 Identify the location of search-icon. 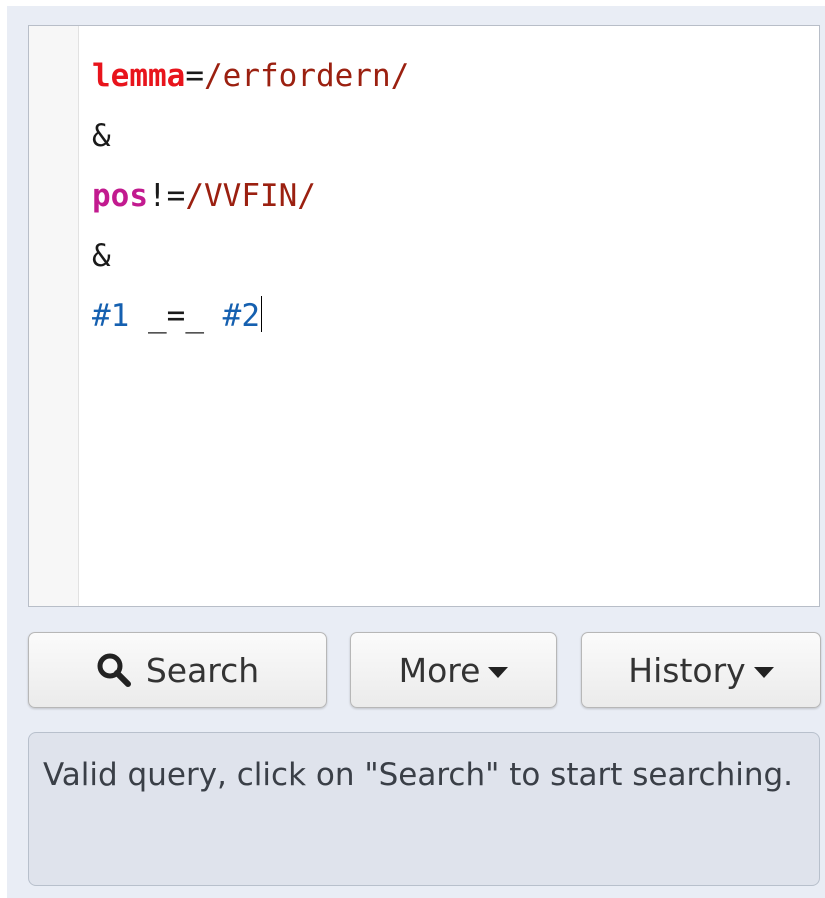
(114, 670).